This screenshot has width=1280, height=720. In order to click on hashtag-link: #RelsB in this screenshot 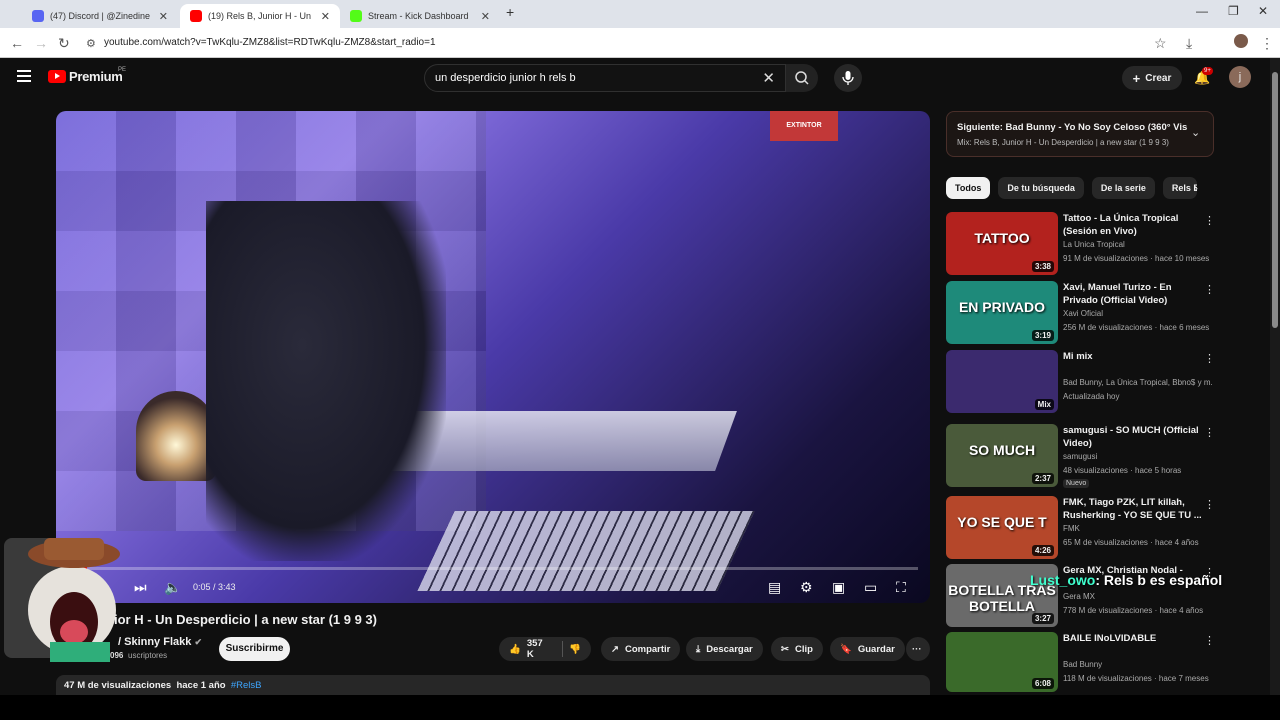, I will do `click(246, 685)`.